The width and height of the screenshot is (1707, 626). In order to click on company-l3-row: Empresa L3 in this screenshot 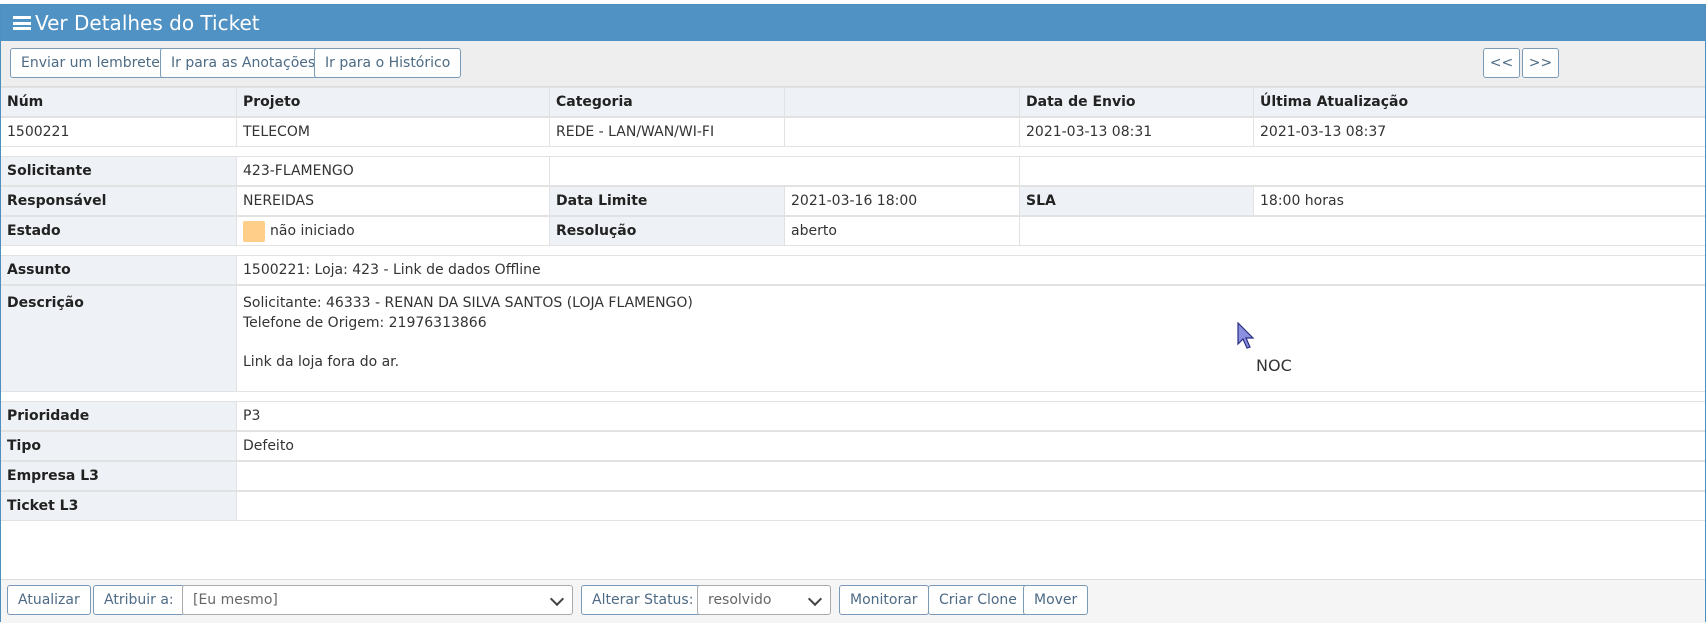, I will do `click(853, 476)`.